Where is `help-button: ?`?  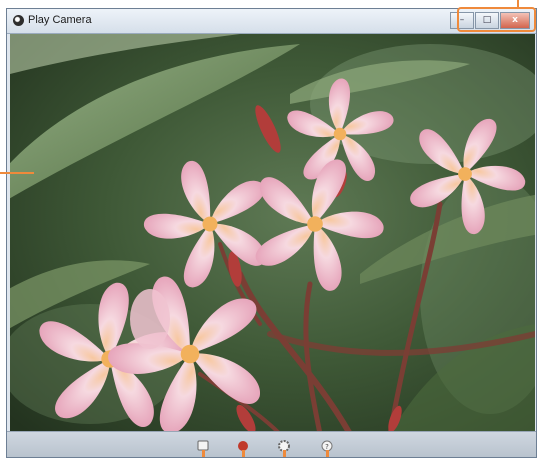
help-button: ? is located at coordinates (327, 448).